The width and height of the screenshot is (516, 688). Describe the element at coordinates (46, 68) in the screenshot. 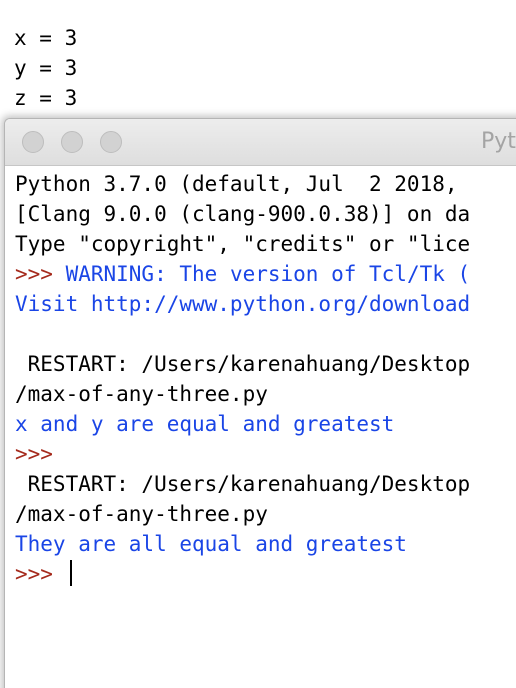

I see `editor-line: y = 3` at that location.